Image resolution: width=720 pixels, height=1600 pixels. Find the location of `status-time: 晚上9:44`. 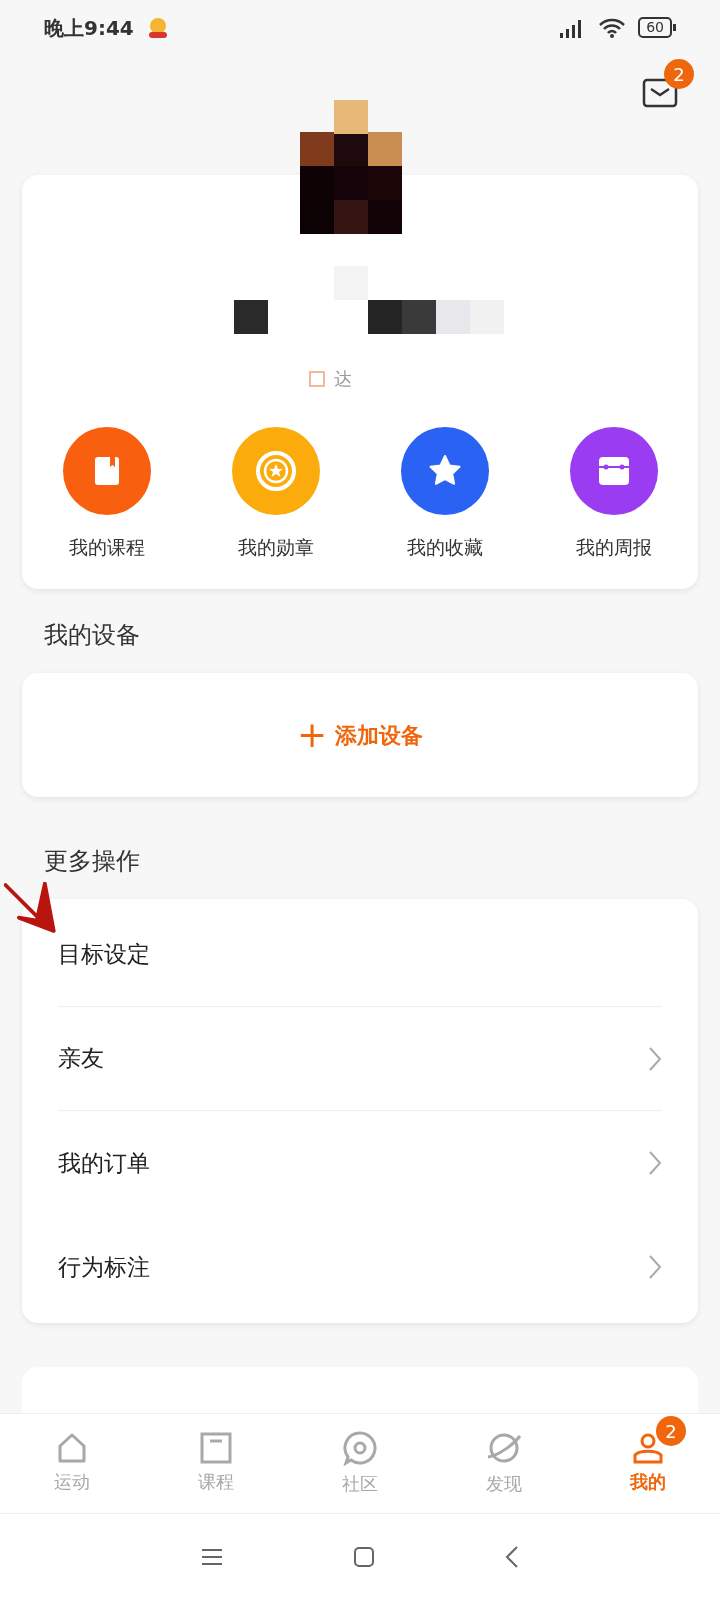

status-time: 晚上9:44 is located at coordinates (89, 28).